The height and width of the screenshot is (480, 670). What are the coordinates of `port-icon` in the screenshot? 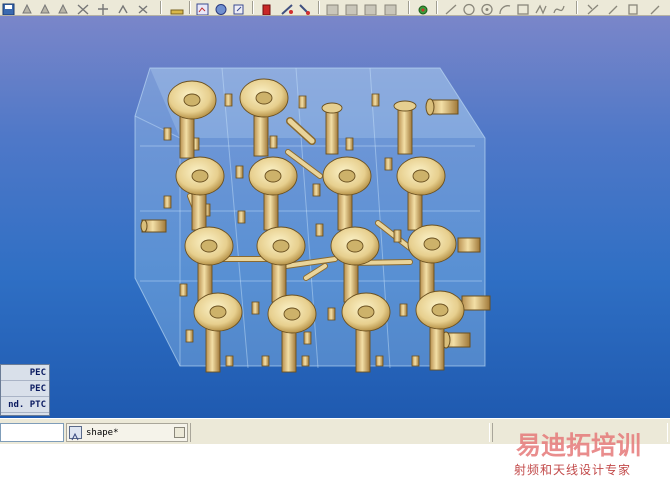 It's located at (267, 8).